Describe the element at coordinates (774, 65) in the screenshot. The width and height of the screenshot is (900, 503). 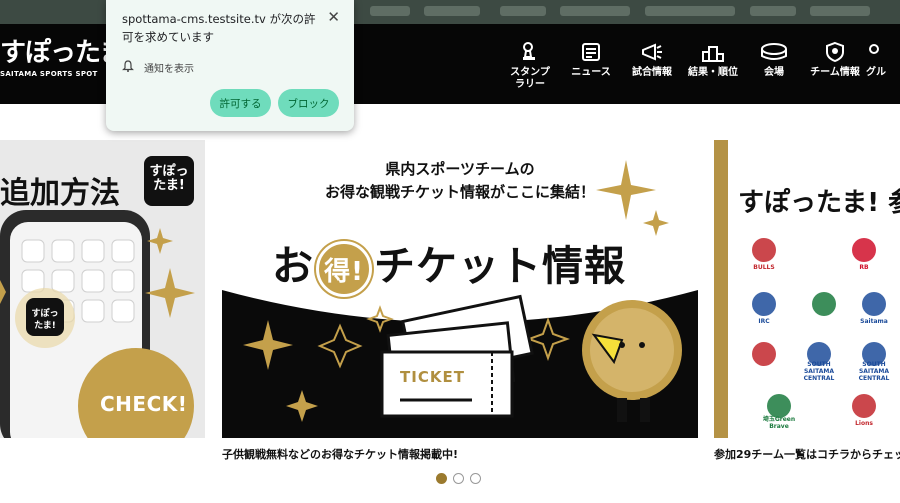
I see `nav-item-venue: 会場` at that location.